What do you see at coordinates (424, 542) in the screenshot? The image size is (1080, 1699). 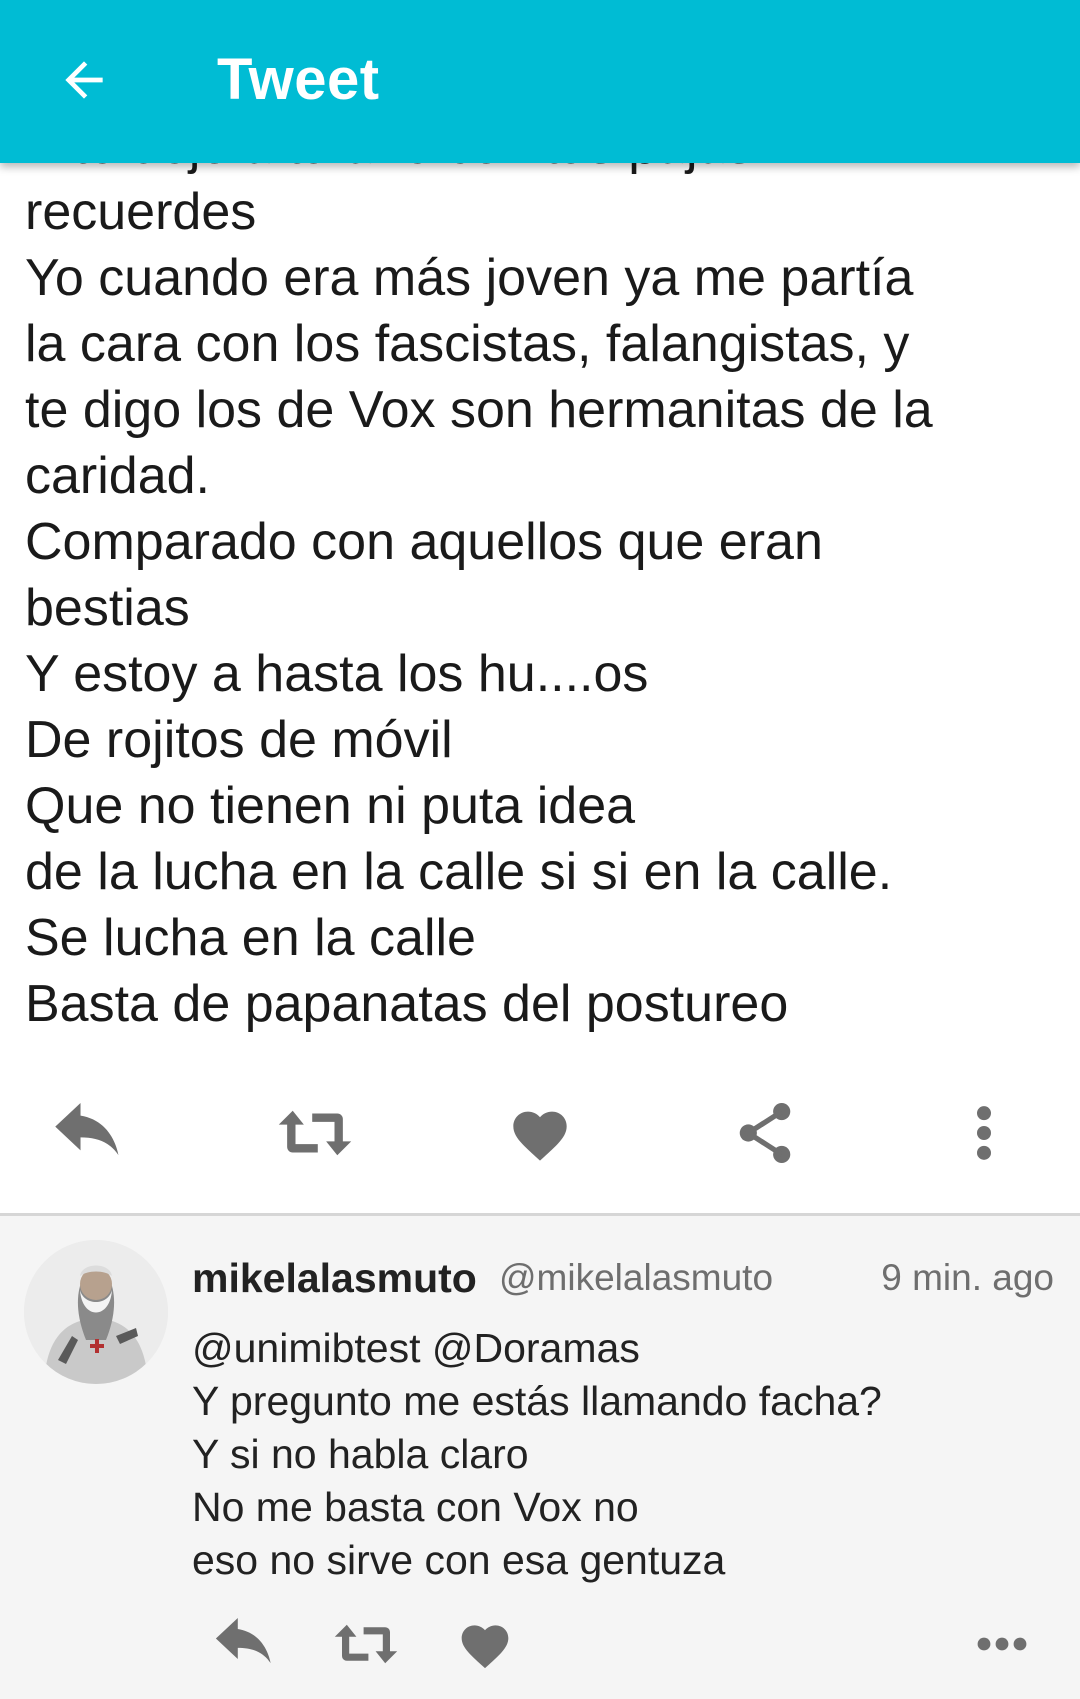 I see `tweet-line: Comparado con aquellos que eran` at bounding box center [424, 542].